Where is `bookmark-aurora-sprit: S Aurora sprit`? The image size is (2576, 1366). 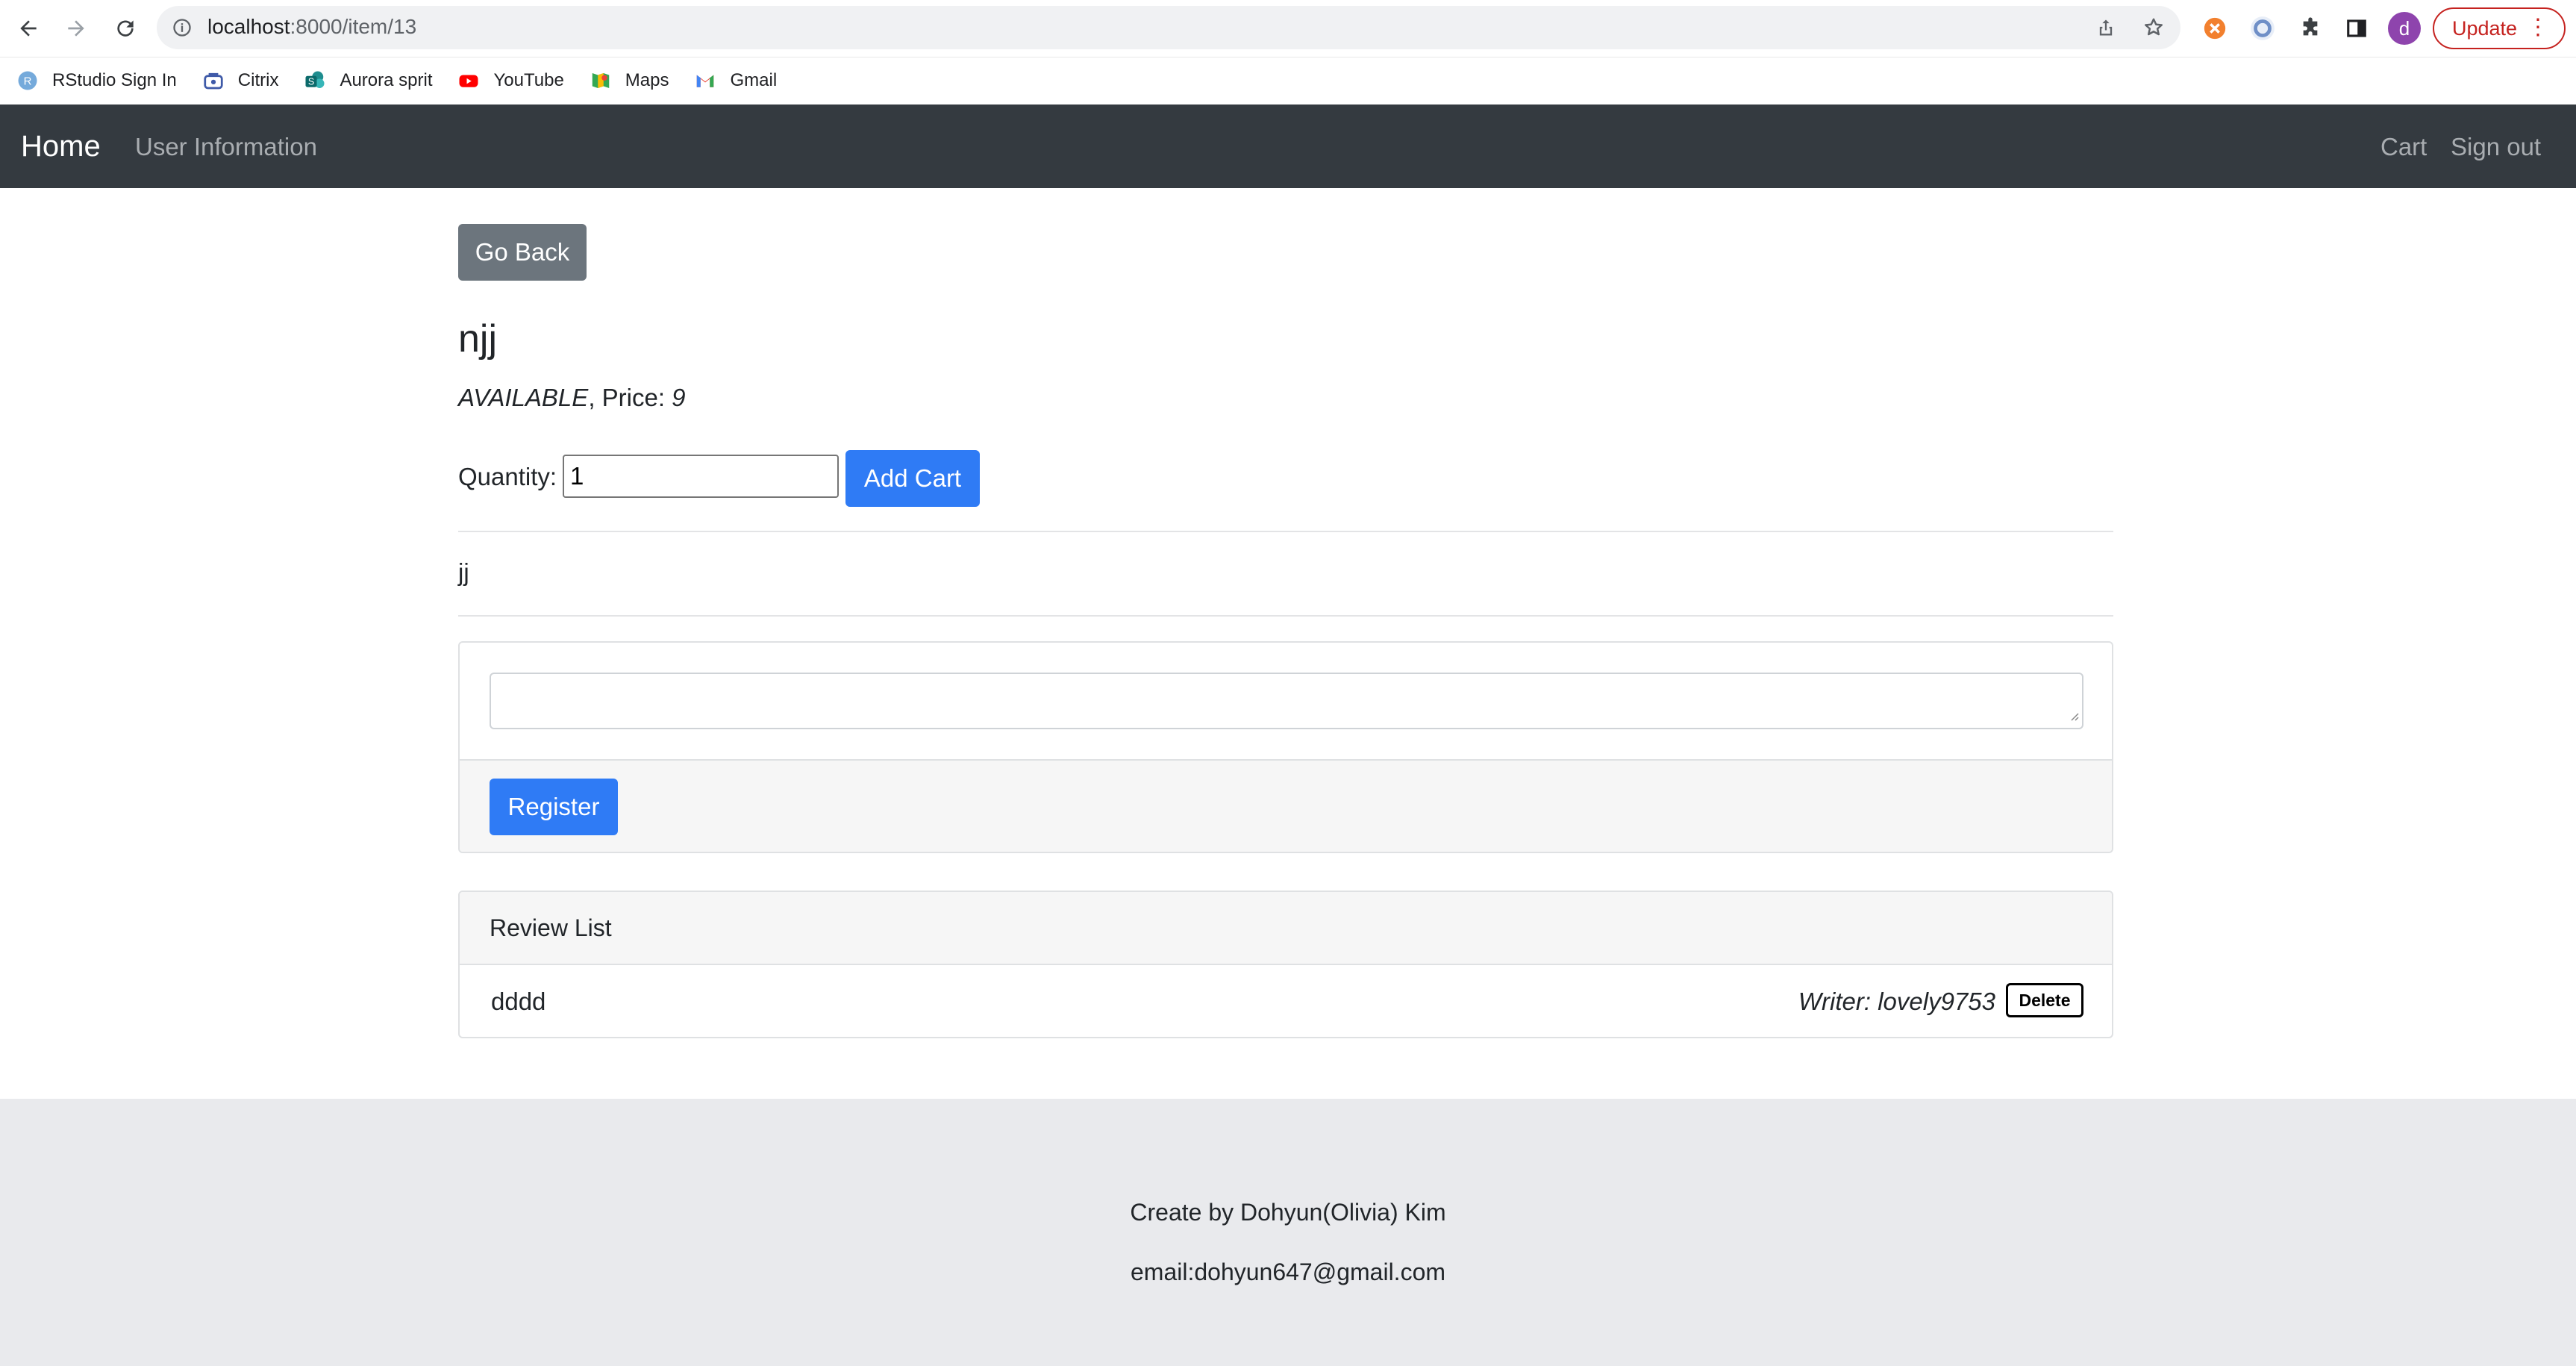
bookmark-aurora-sprit: S Aurora sprit is located at coordinates (368, 80).